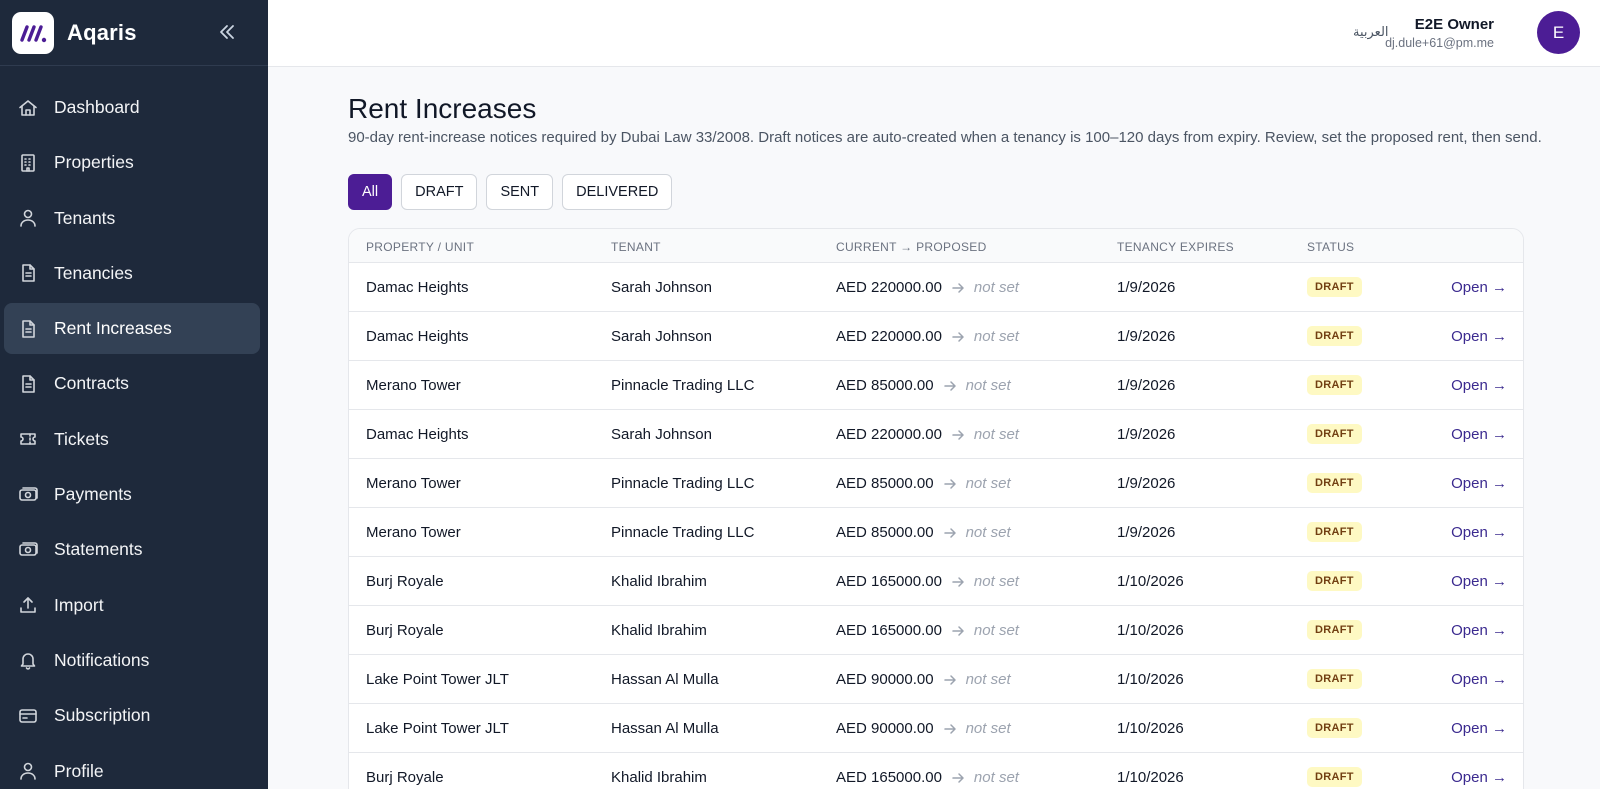 Image resolution: width=1600 pixels, height=789 pixels. I want to click on status-filter-bar: All DRAFT SENT DELIVERED, so click(510, 192).